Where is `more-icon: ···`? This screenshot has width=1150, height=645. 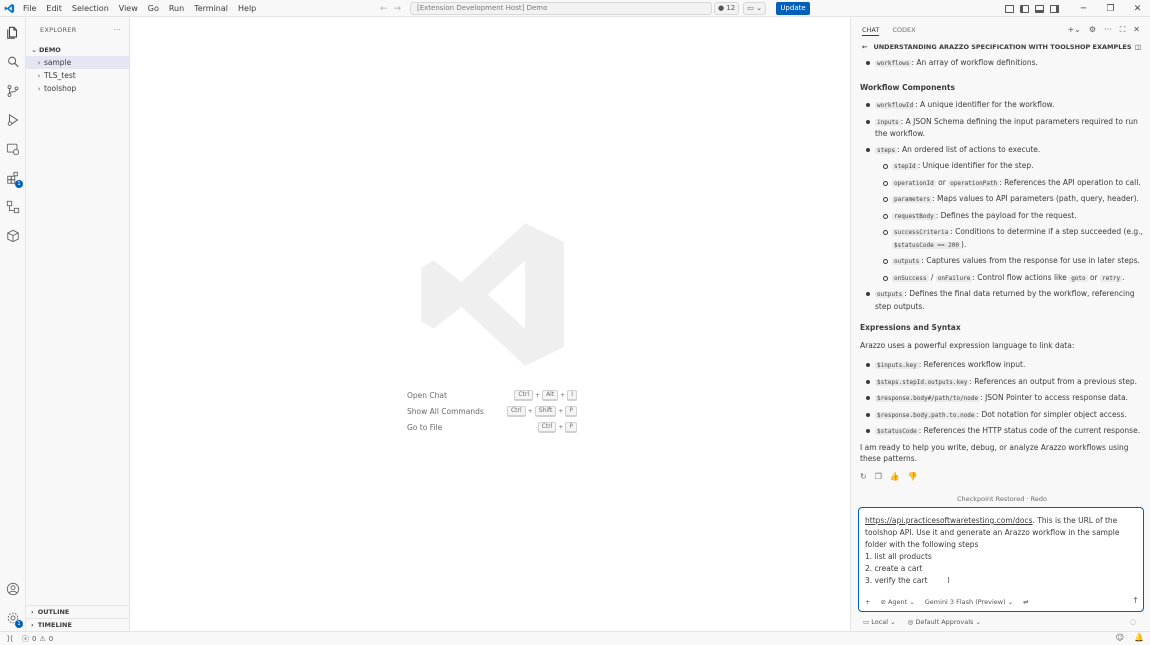 more-icon: ··· is located at coordinates (1108, 30).